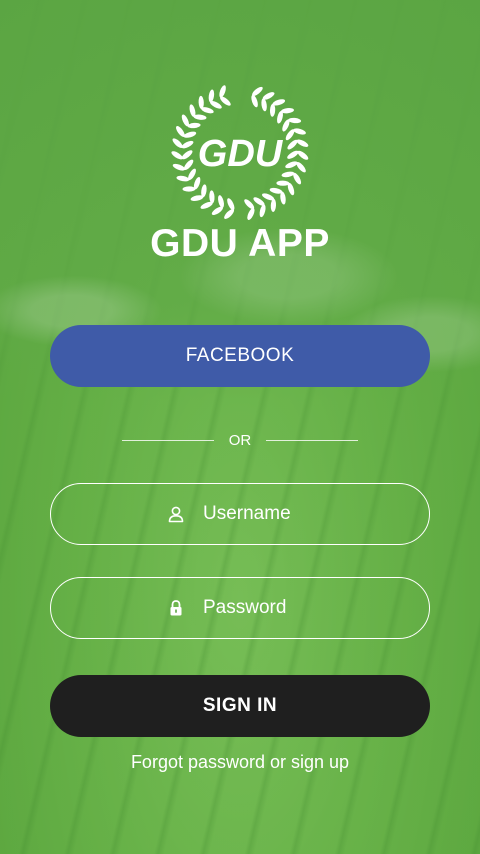  Describe the element at coordinates (312, 440) in the screenshot. I see `divider-line-right` at that location.